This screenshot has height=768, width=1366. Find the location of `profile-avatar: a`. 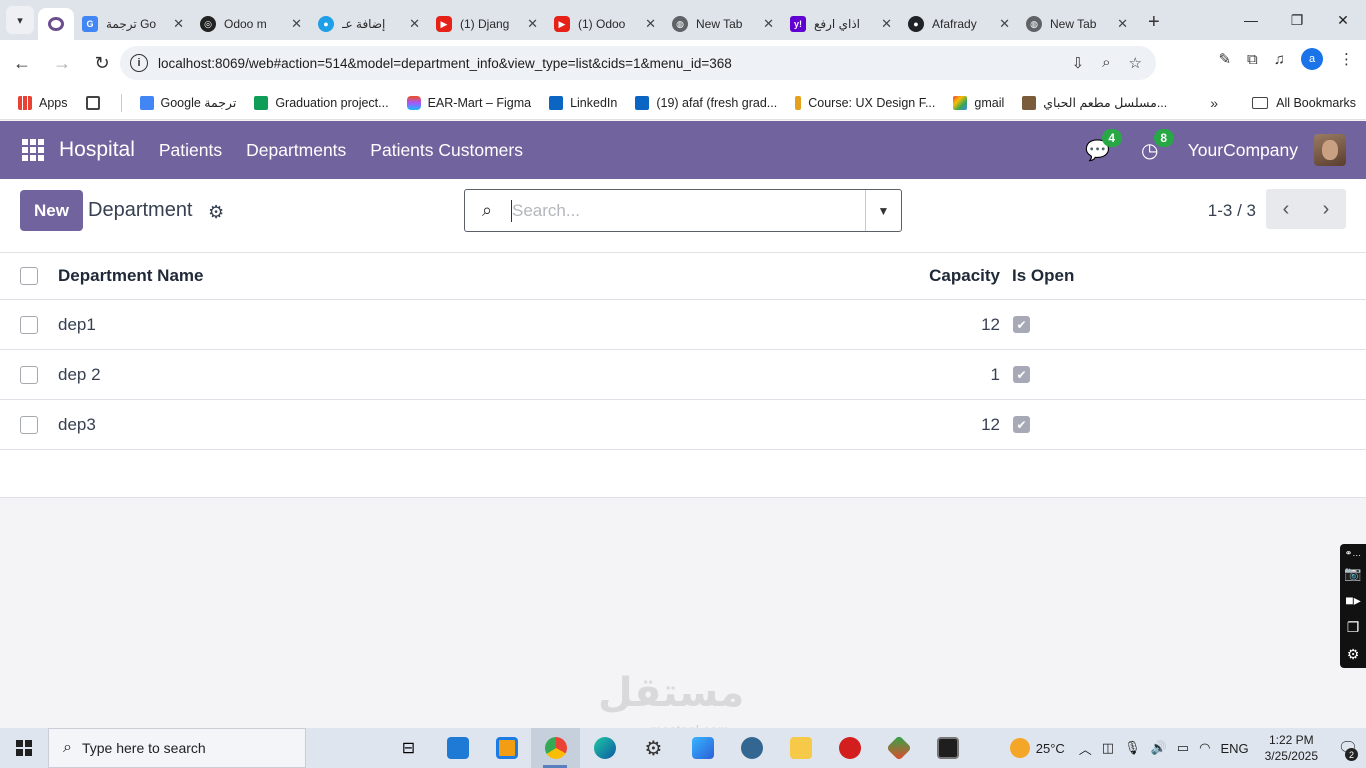

profile-avatar: a is located at coordinates (1312, 59).